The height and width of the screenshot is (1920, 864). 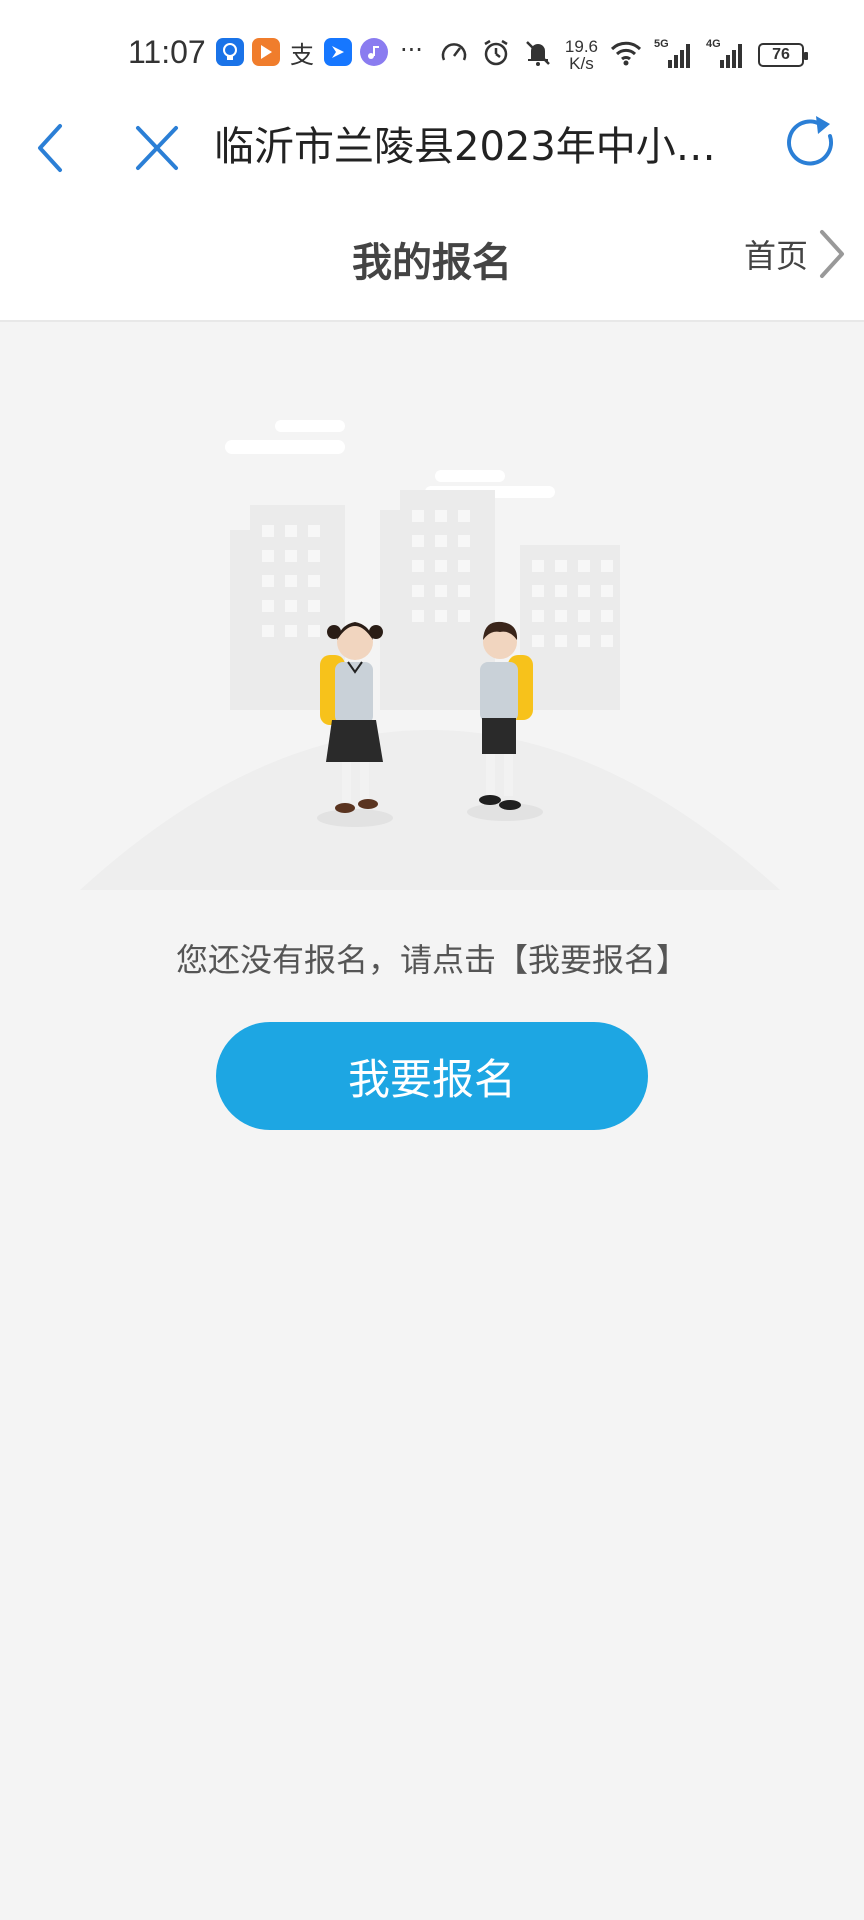 What do you see at coordinates (430, 810) in the screenshot?
I see `ground-hill` at bounding box center [430, 810].